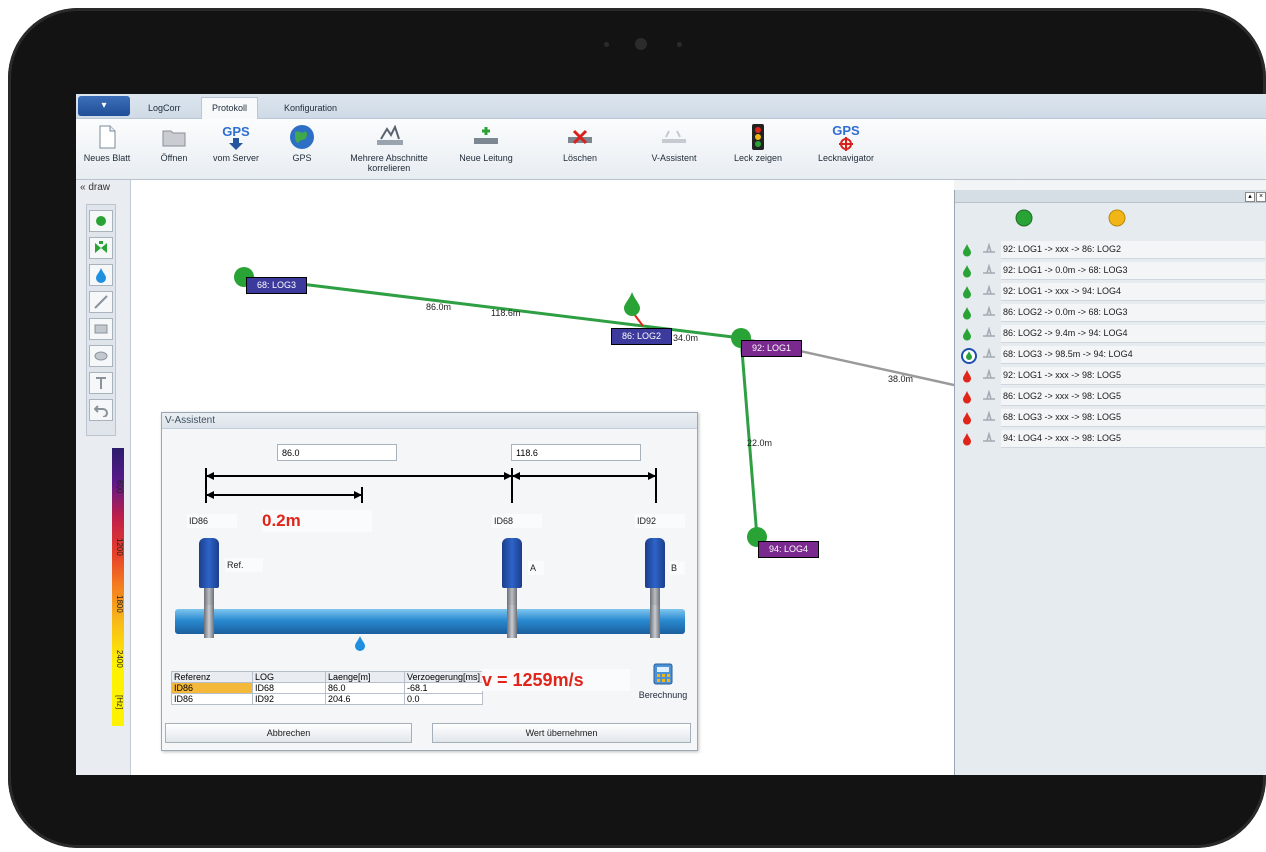  Describe the element at coordinates (655, 621) in the screenshot. I see `sensor-b-clamp` at that location.